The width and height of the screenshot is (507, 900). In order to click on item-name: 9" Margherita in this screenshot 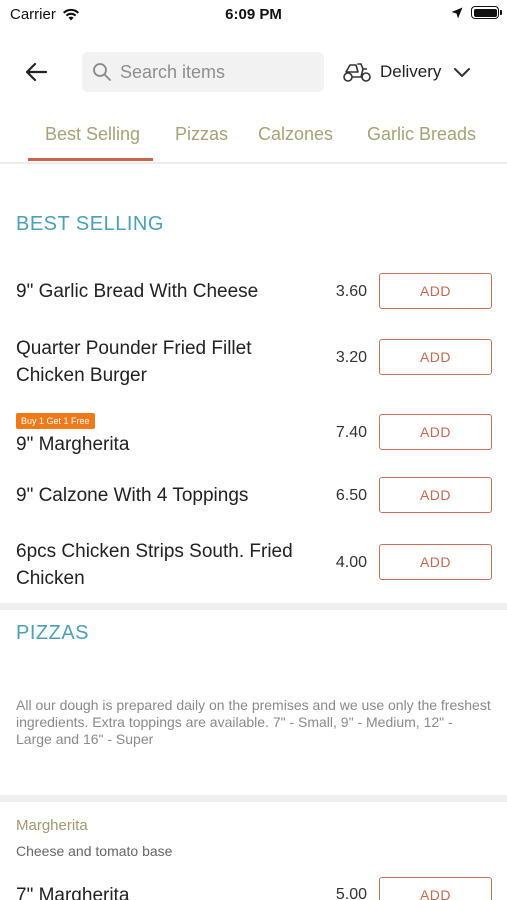, I will do `click(73, 444)`.